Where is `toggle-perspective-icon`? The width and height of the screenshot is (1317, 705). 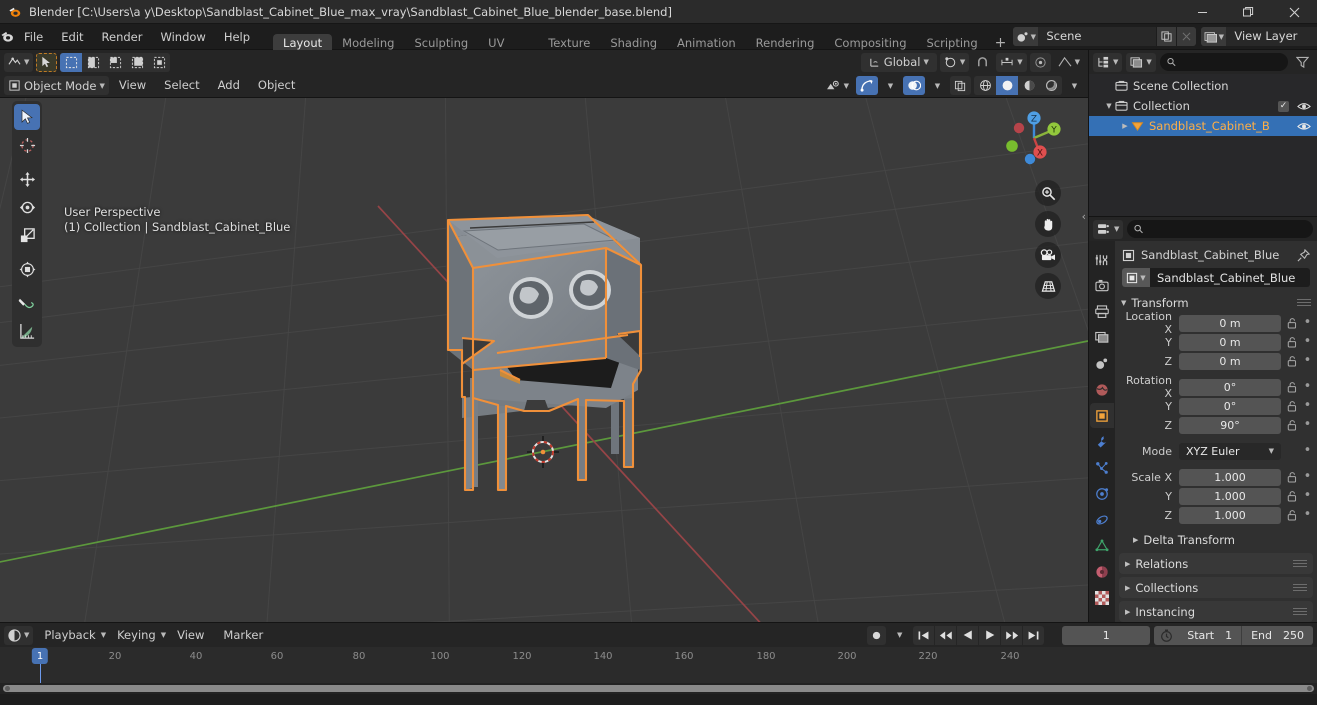 toggle-perspective-icon is located at coordinates (1048, 286).